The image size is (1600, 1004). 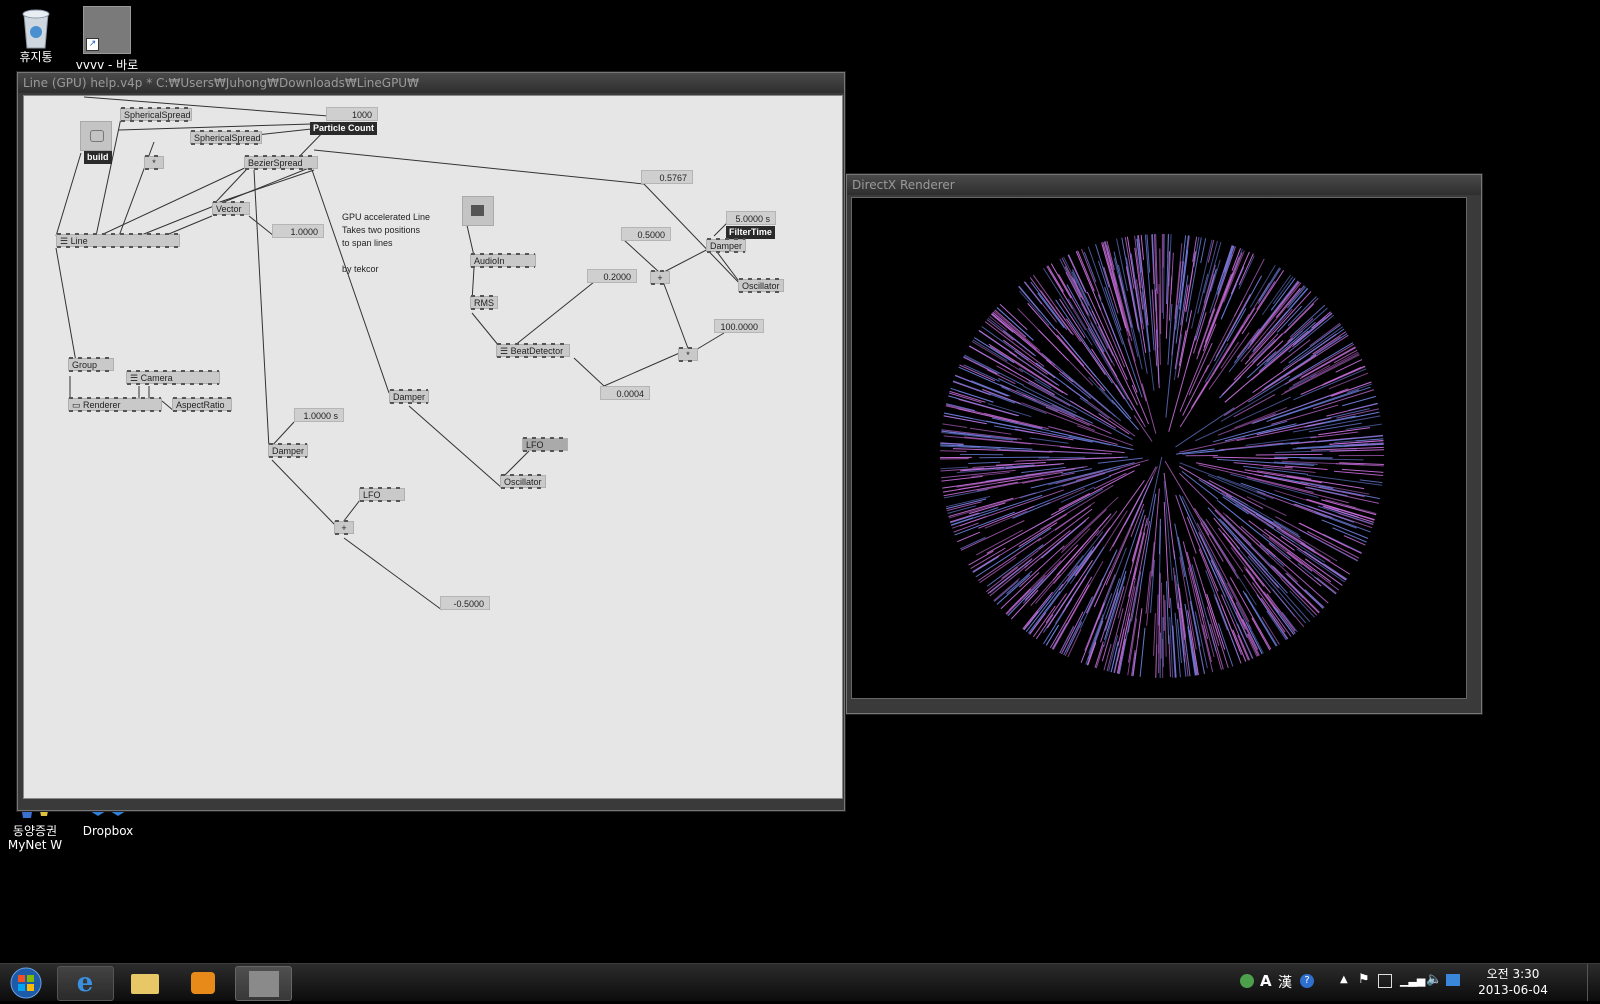 What do you see at coordinates (173, 377) in the screenshot?
I see `node-camera: ☰ Camera` at bounding box center [173, 377].